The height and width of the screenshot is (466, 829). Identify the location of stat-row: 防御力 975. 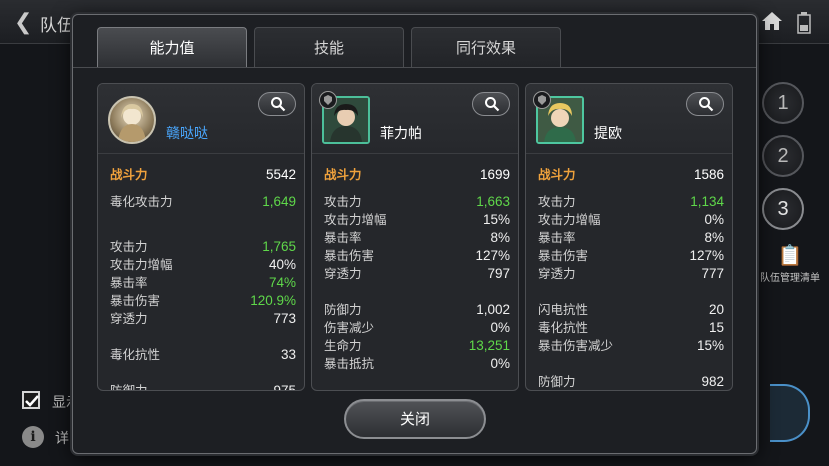
(203, 386).